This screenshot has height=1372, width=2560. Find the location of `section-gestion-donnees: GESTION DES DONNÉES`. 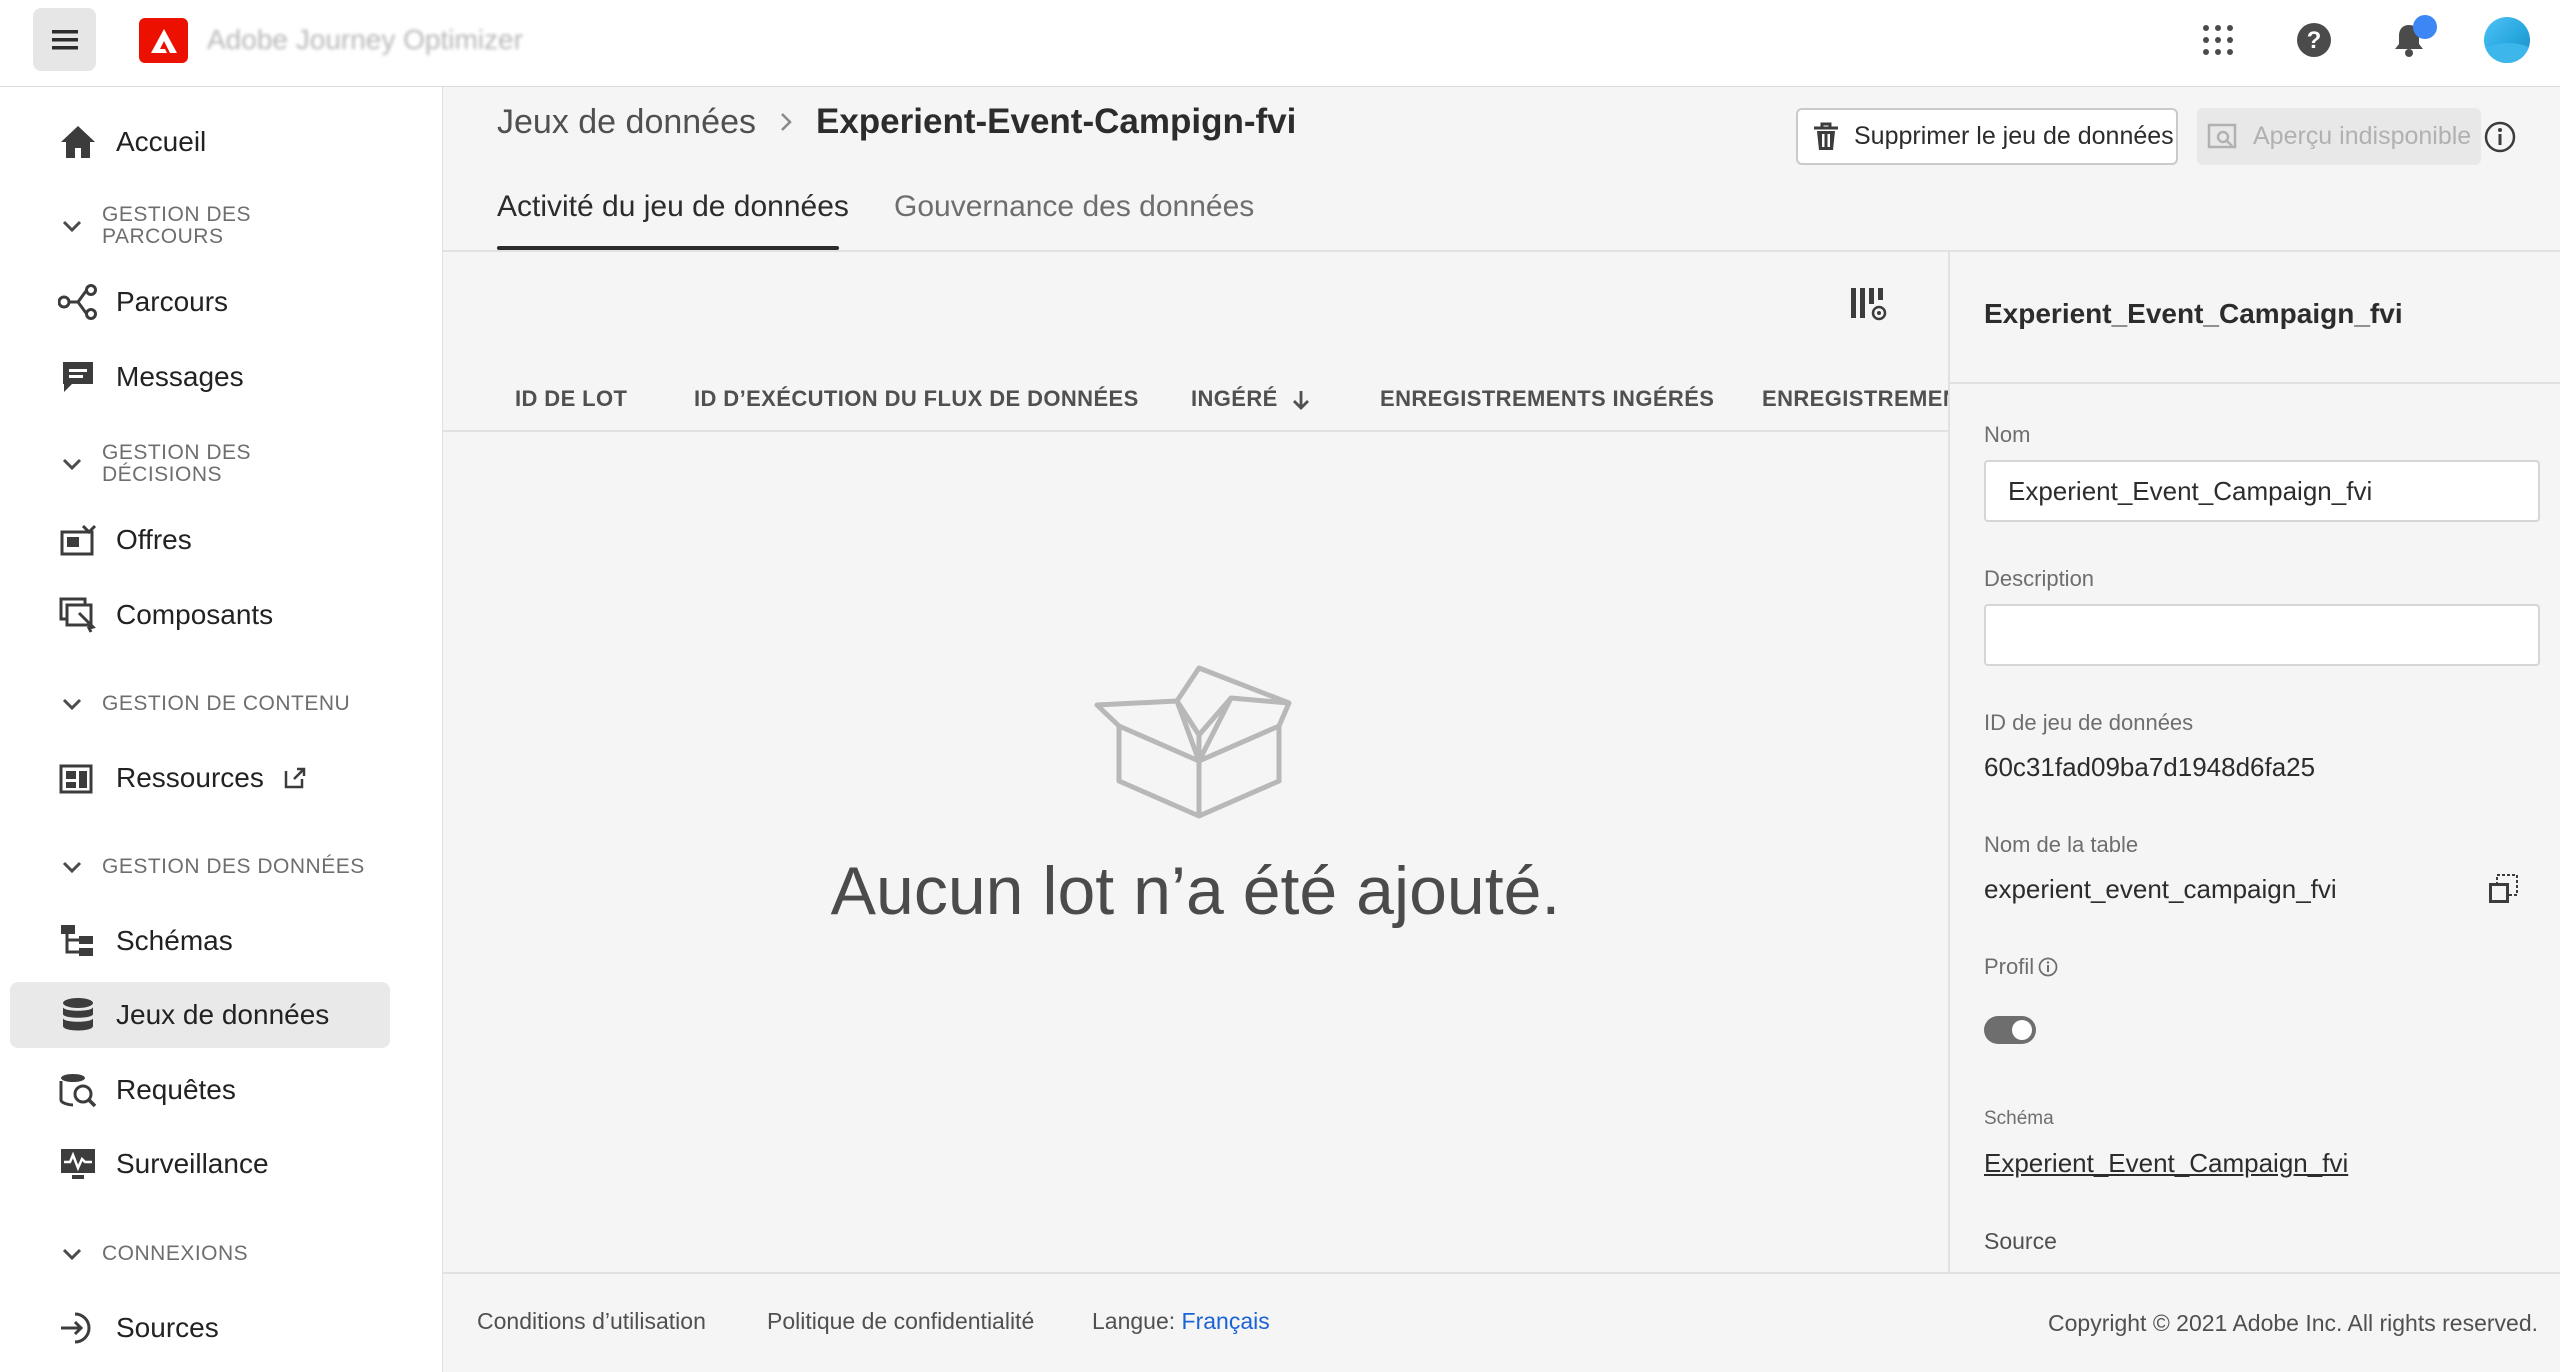

section-gestion-donnees: GESTION DES DONNÉES is located at coordinates (228, 867).